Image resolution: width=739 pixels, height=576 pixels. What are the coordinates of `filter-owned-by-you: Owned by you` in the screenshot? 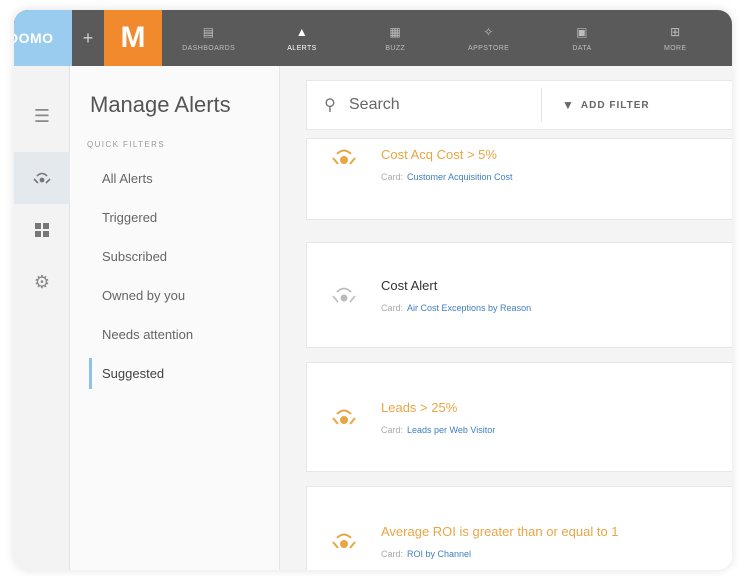 It's located at (174, 295).